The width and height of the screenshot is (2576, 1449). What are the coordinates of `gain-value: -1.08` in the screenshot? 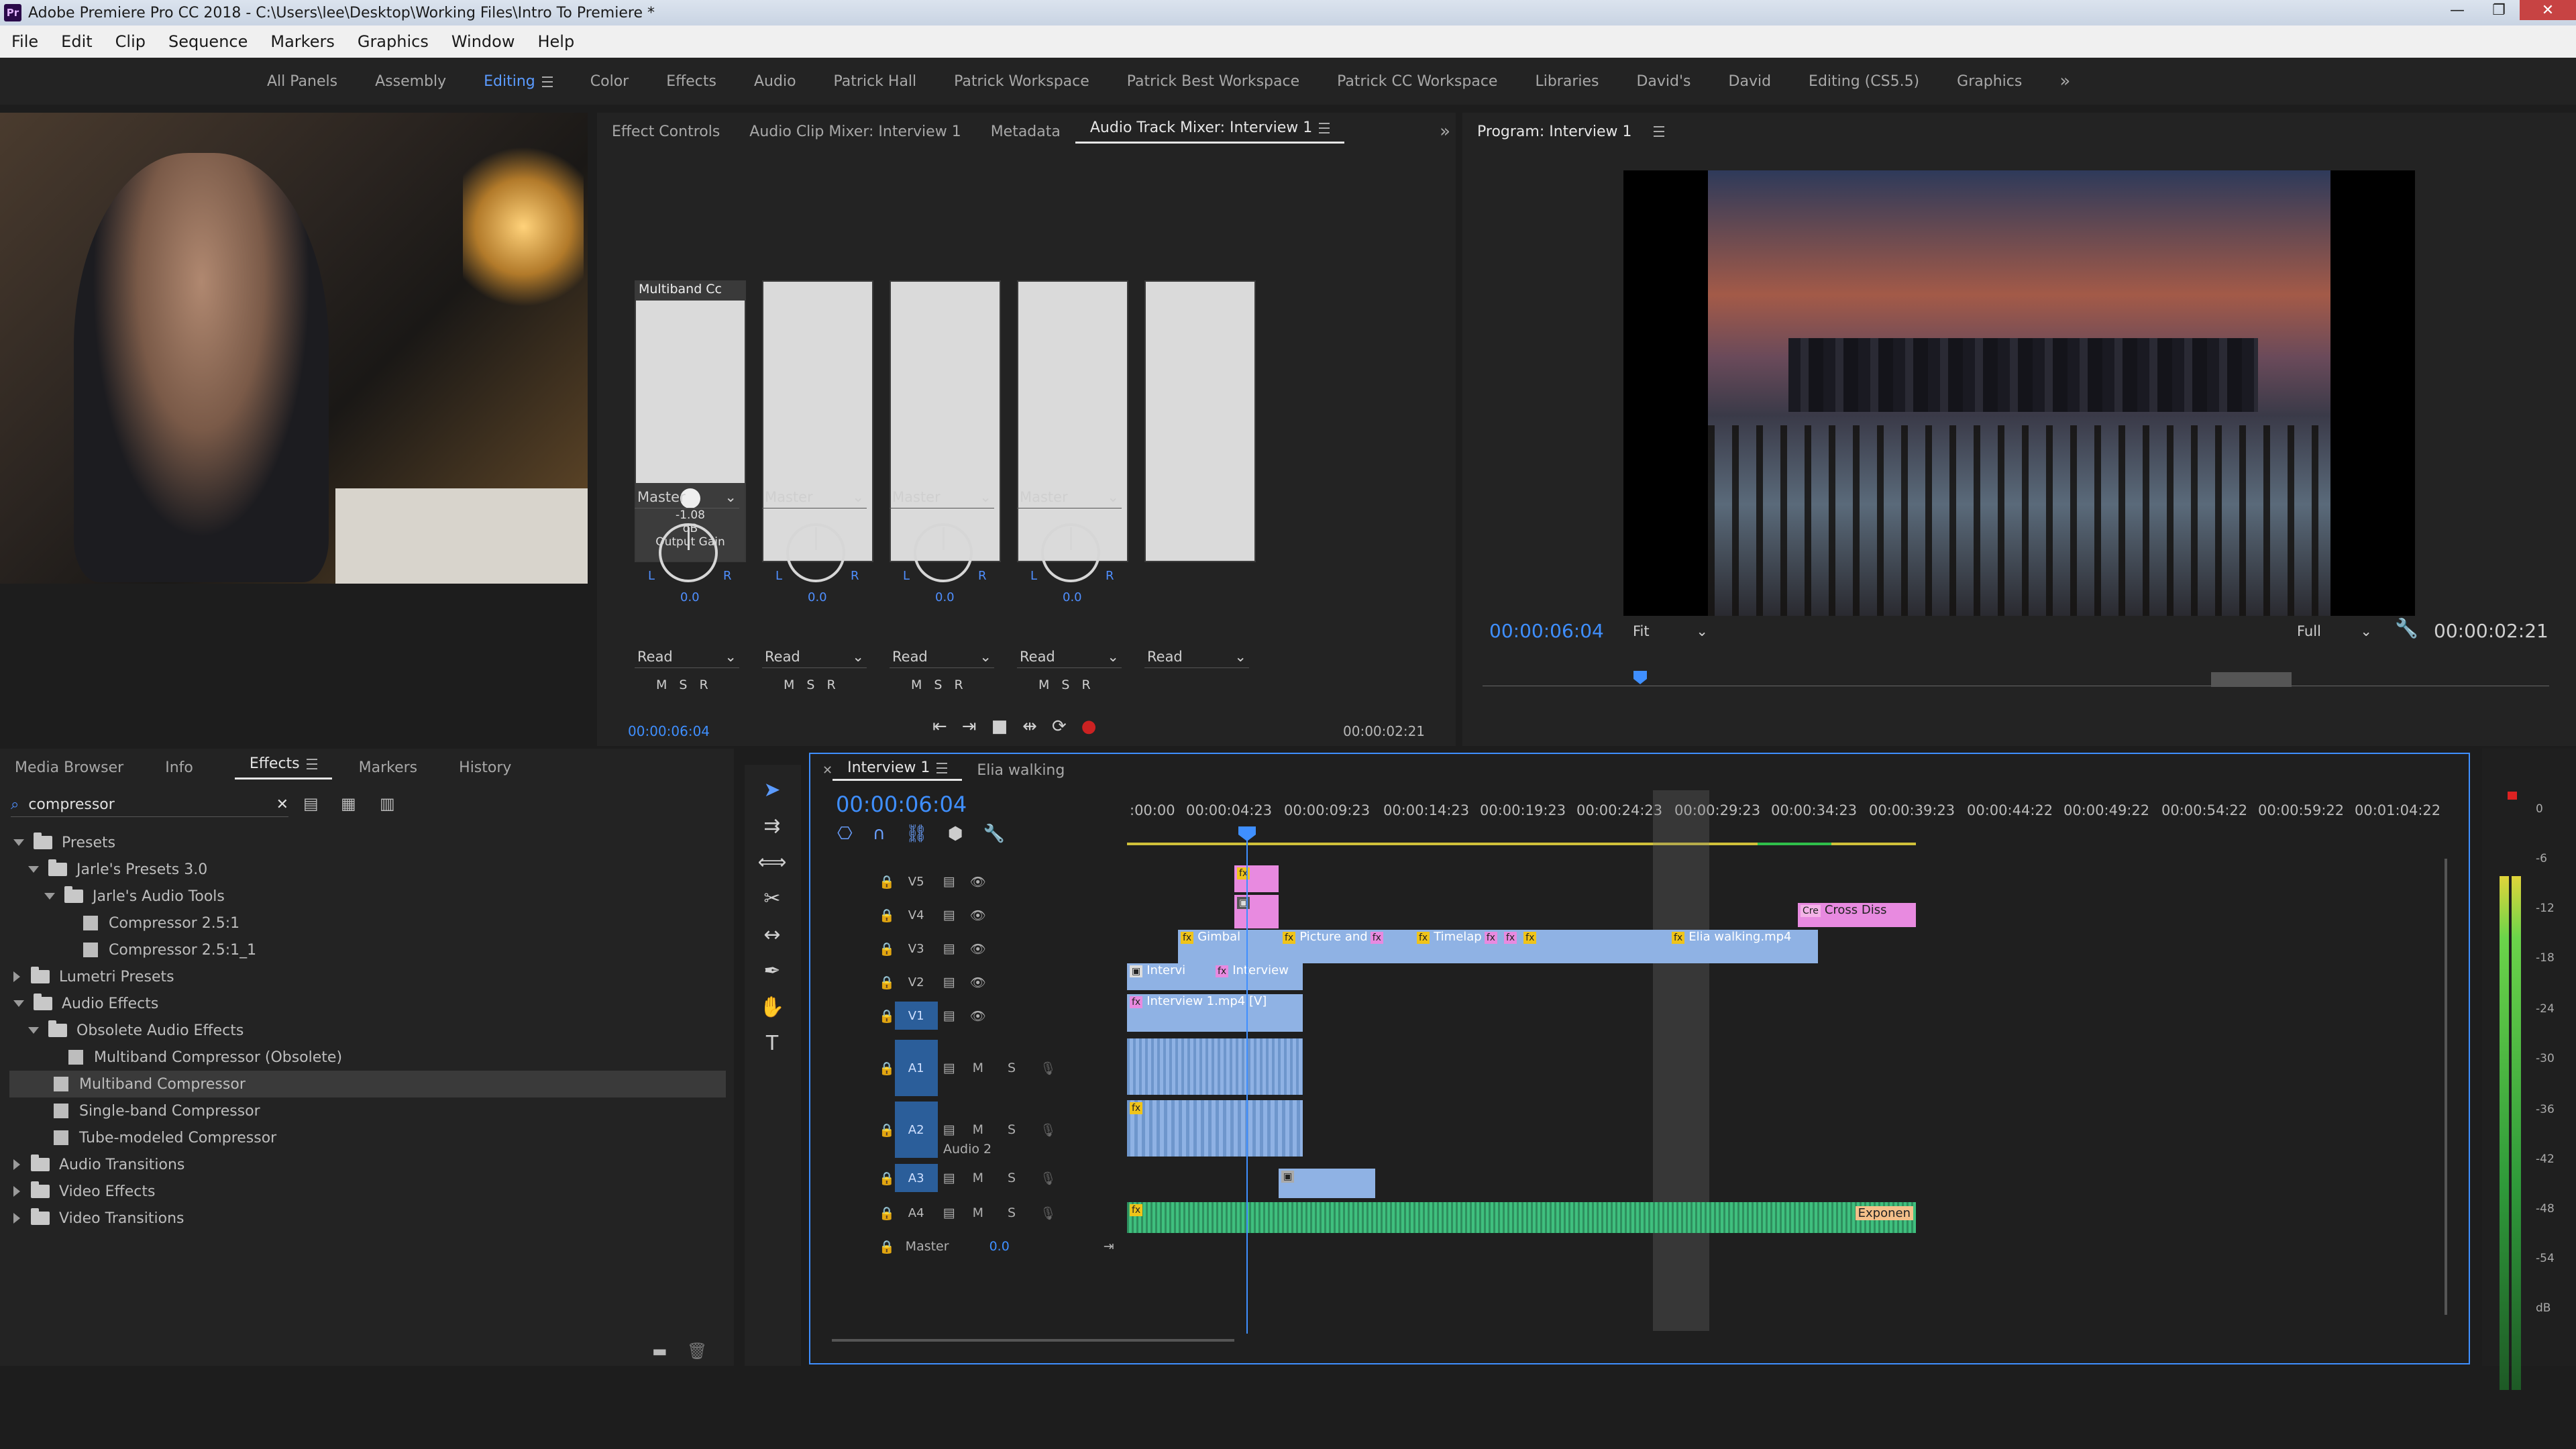 It's located at (690, 515).